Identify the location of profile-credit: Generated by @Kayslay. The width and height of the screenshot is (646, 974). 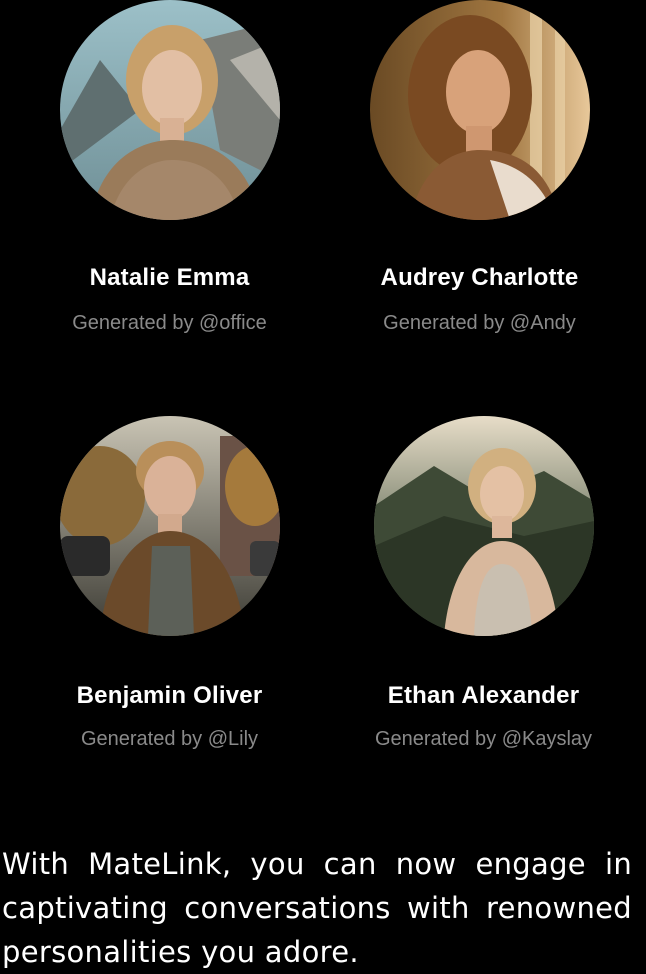
(483, 739).